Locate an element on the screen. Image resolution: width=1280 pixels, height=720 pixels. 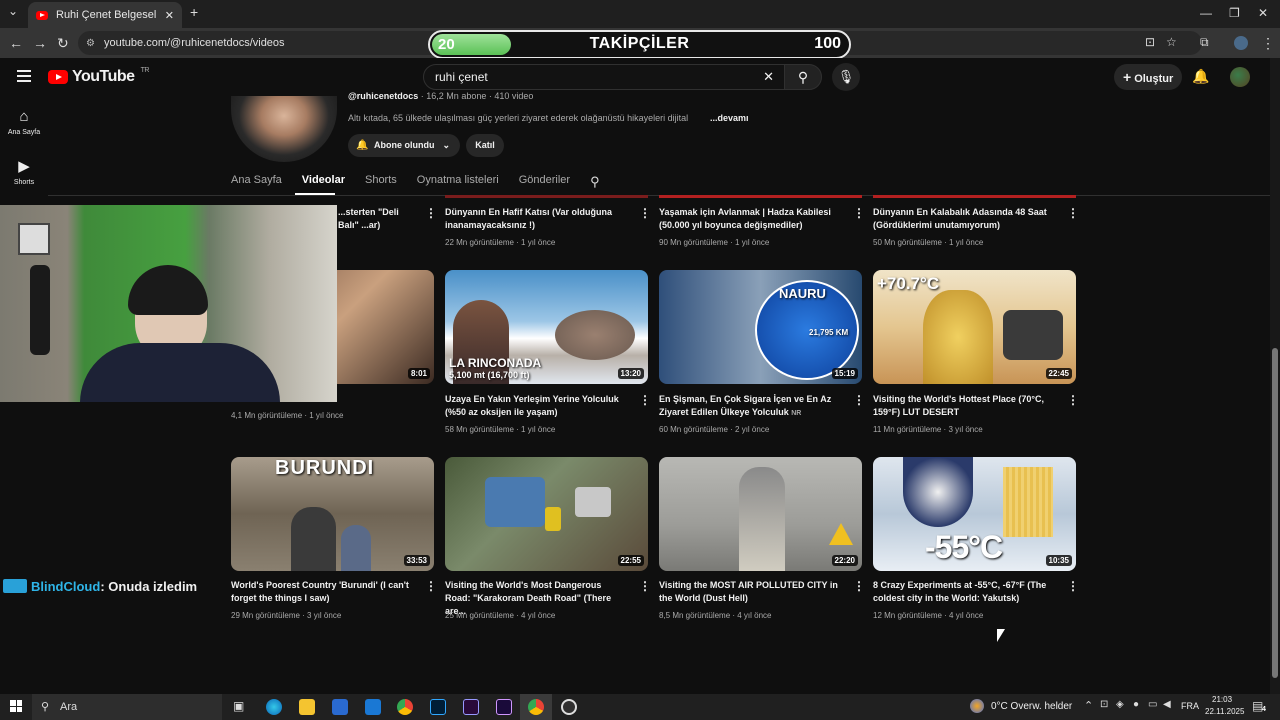
after-effects-icon is located at coordinates (504, 707).